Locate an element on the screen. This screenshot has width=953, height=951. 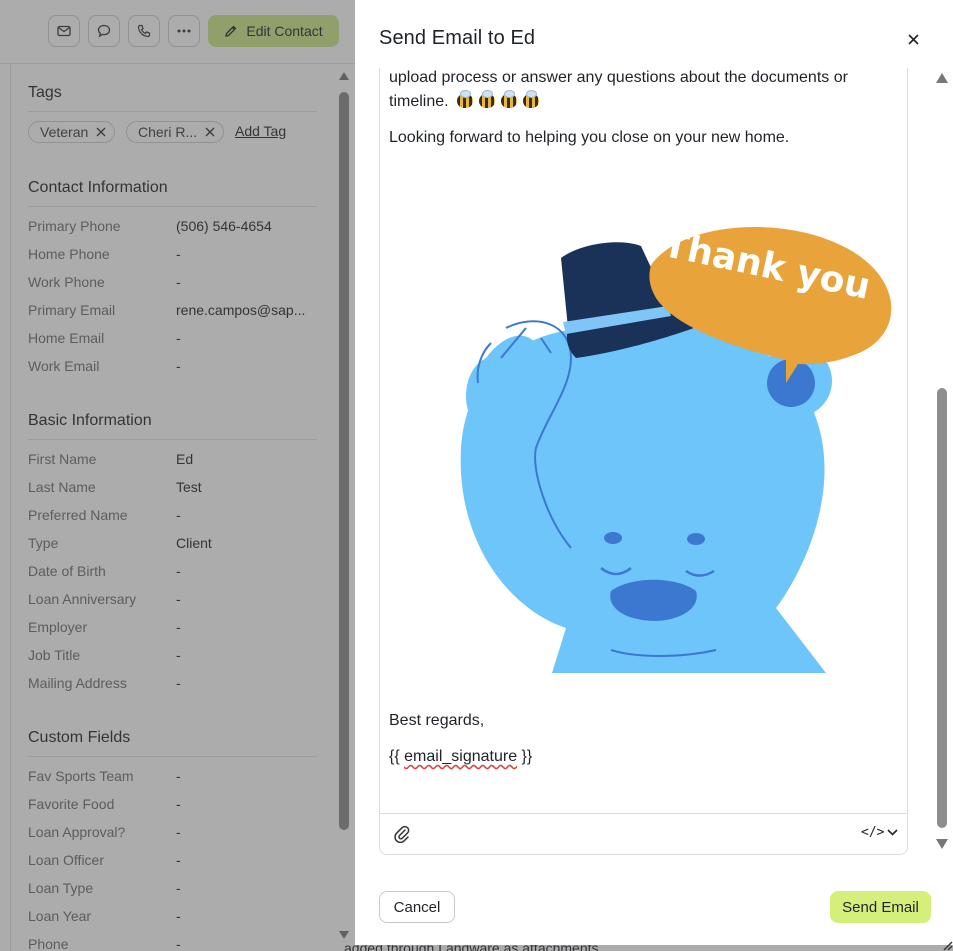
paperclip-icon is located at coordinates (402, 834).